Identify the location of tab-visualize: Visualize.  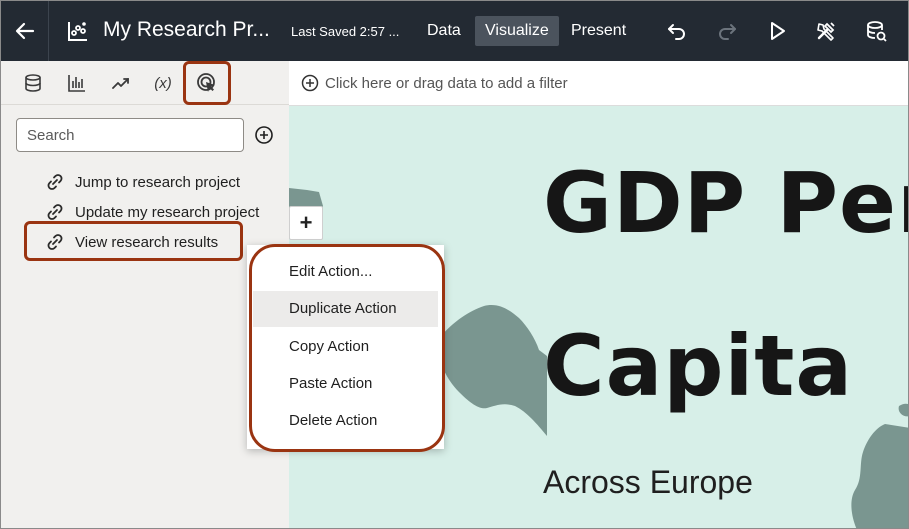
(517, 31).